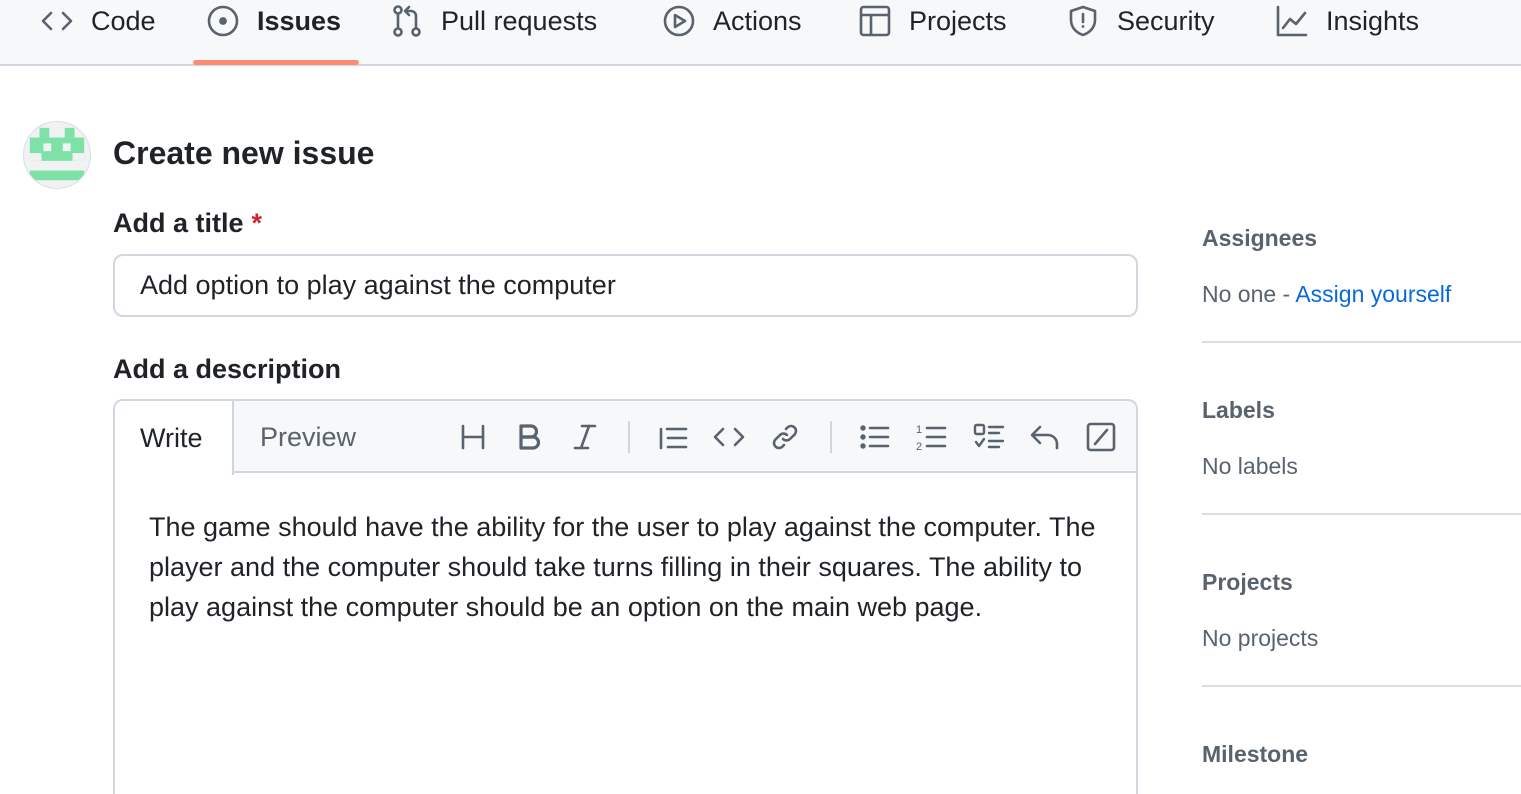 The width and height of the screenshot is (1521, 794). Describe the element at coordinates (625, 438) in the screenshot. I see `editor-header: Write Preview 1 2` at that location.